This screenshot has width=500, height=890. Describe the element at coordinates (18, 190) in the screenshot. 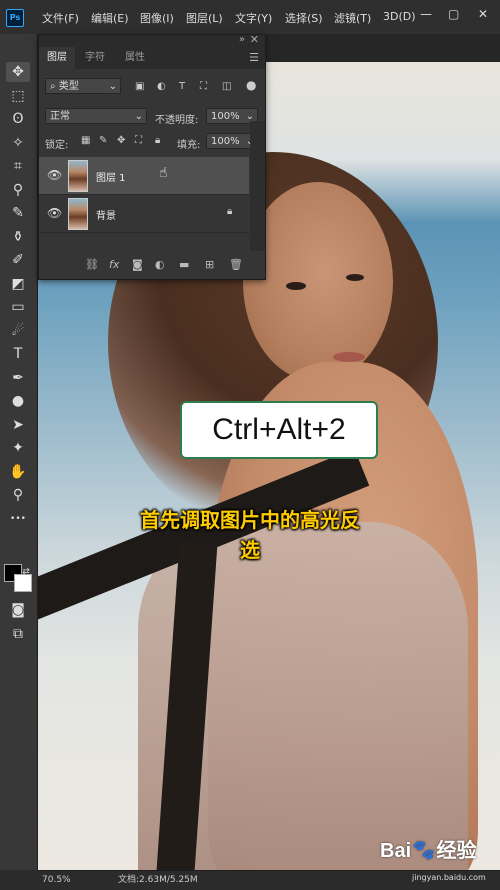

I see `eyedropper-tool-icon: ⚲` at that location.